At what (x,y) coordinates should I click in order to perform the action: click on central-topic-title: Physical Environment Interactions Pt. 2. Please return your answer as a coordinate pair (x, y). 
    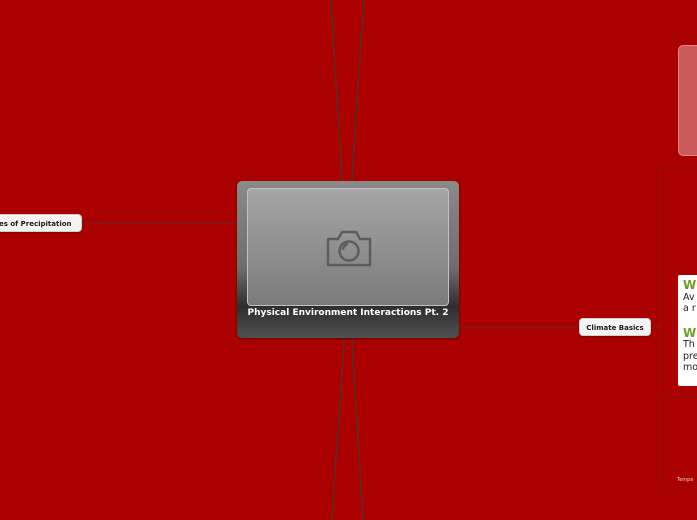
    Looking at the image, I should click on (348, 313).